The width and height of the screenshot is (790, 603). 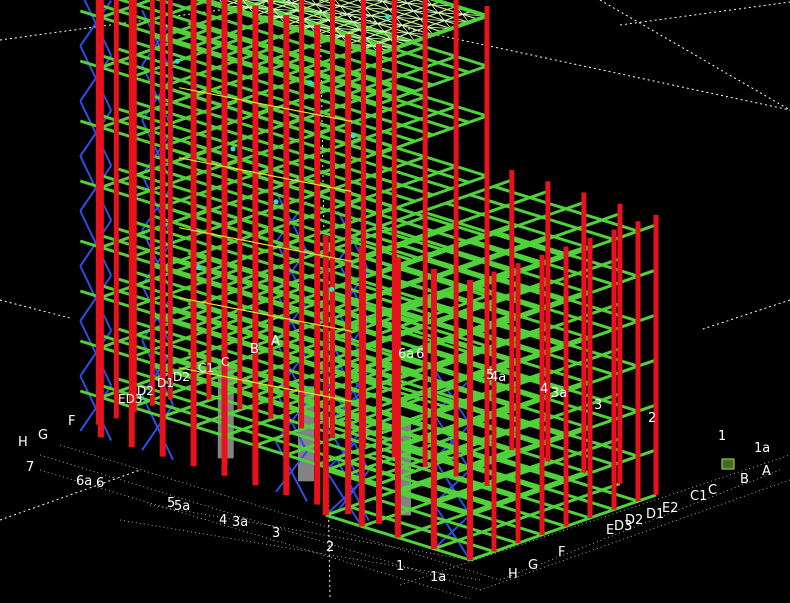 What do you see at coordinates (30, 467) in the screenshot?
I see `axis-label-7: 7` at bounding box center [30, 467].